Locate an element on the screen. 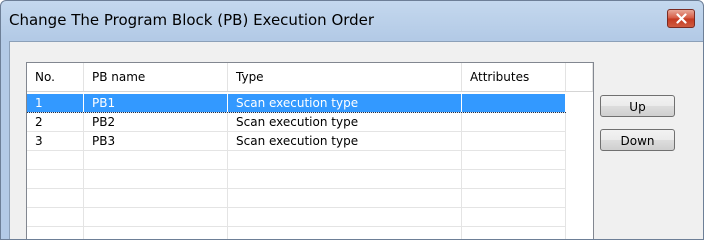 This screenshot has width=704, height=240. table-row: 1 PB1 Scan execution type is located at coordinates (296, 103).